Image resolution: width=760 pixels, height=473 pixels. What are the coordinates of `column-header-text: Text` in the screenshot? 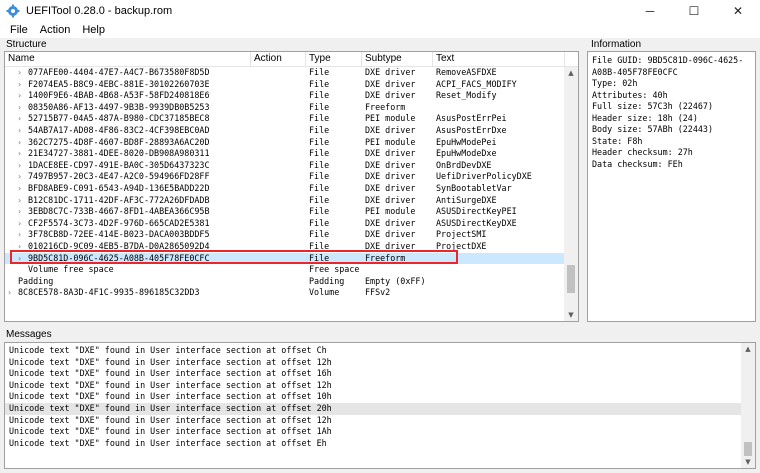 It's located at (499, 59).